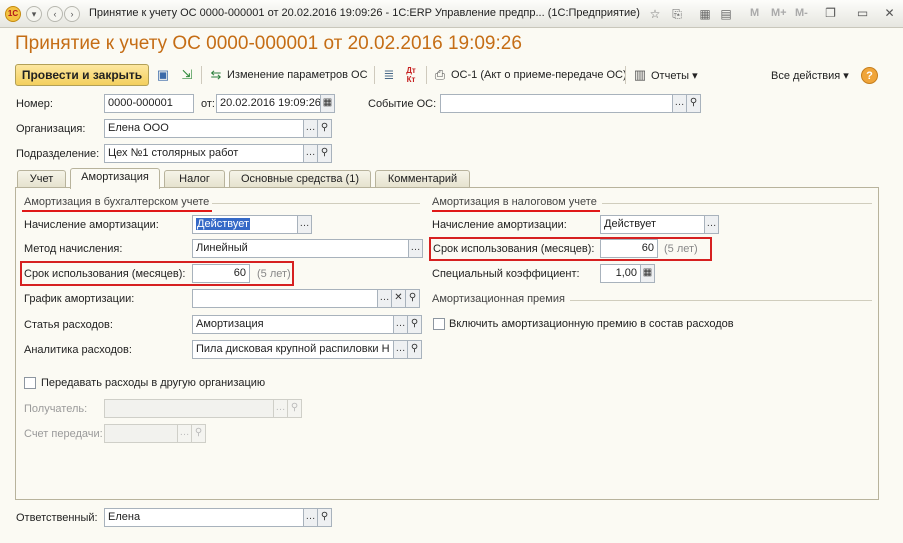 The height and width of the screenshot is (543, 903). What do you see at coordinates (285, 298) in the screenshot?
I see `schedule-field` at bounding box center [285, 298].